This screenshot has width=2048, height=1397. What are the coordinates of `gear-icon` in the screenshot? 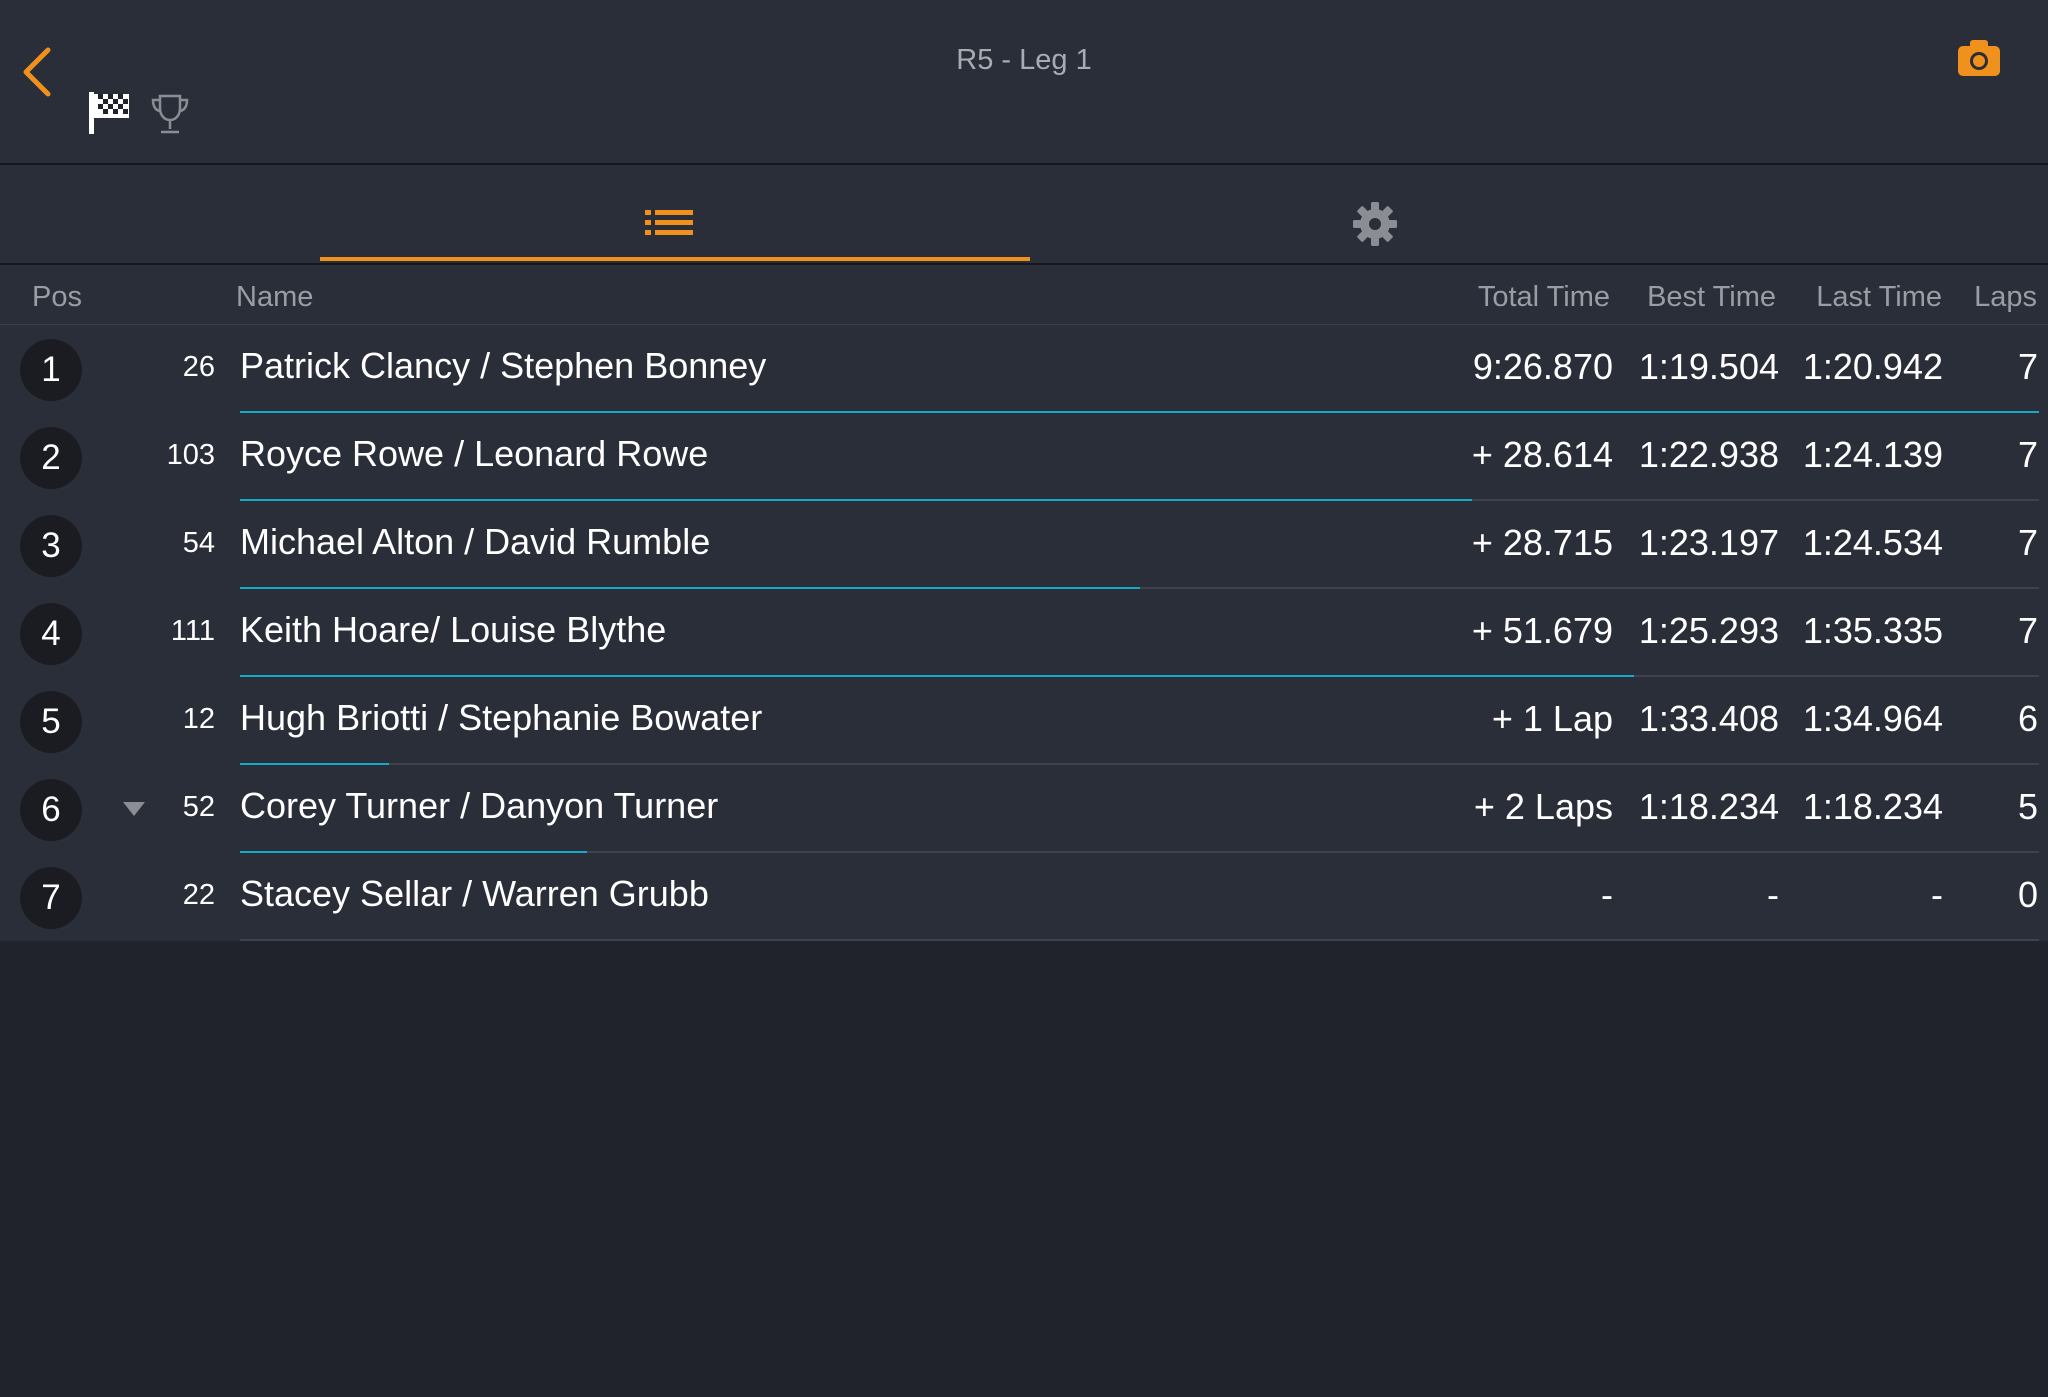 It's located at (1375, 224).